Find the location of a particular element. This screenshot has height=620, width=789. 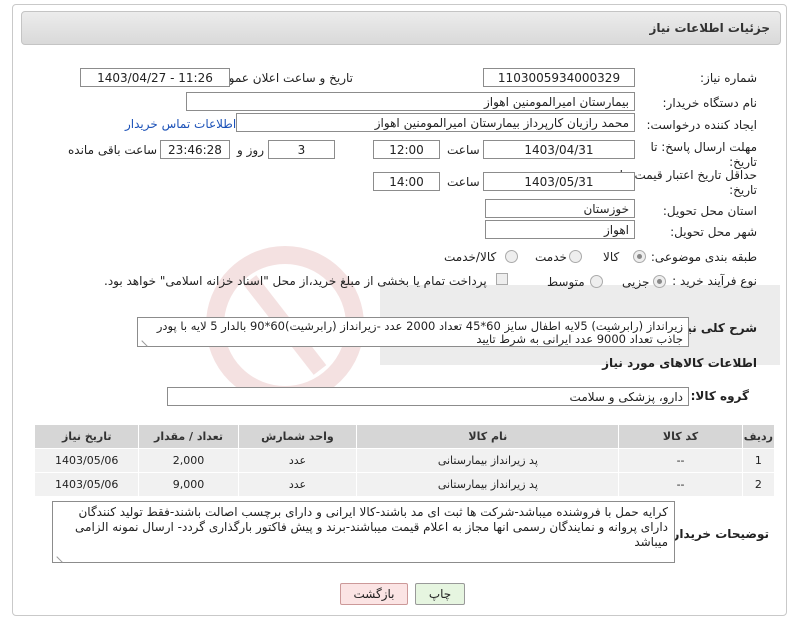

col-name: نام کالا is located at coordinates (488, 436).